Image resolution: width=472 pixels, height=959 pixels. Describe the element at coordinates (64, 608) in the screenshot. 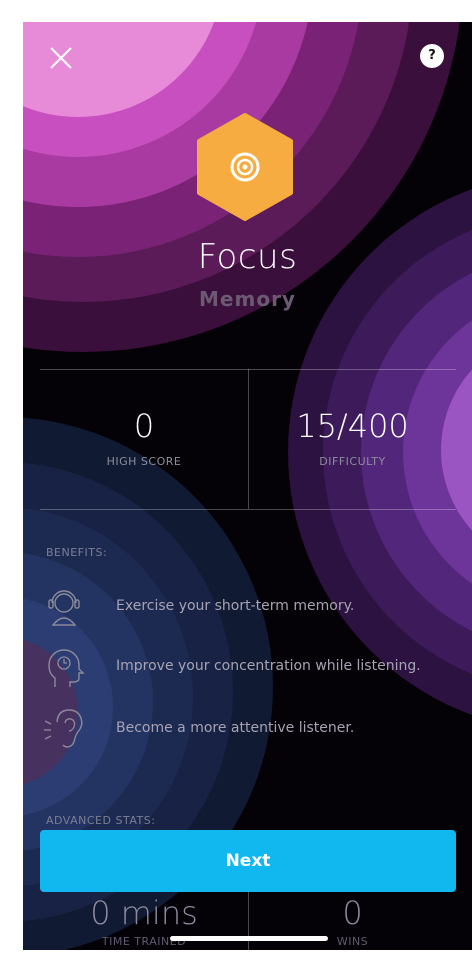

I see `headset-person-icon` at that location.